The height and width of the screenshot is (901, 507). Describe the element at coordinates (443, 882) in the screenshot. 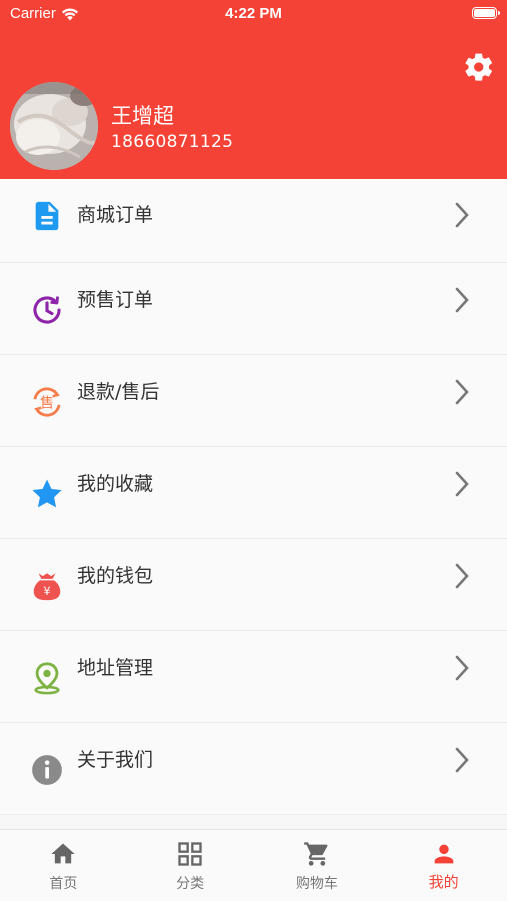

I see `tab-label: 我的` at that location.